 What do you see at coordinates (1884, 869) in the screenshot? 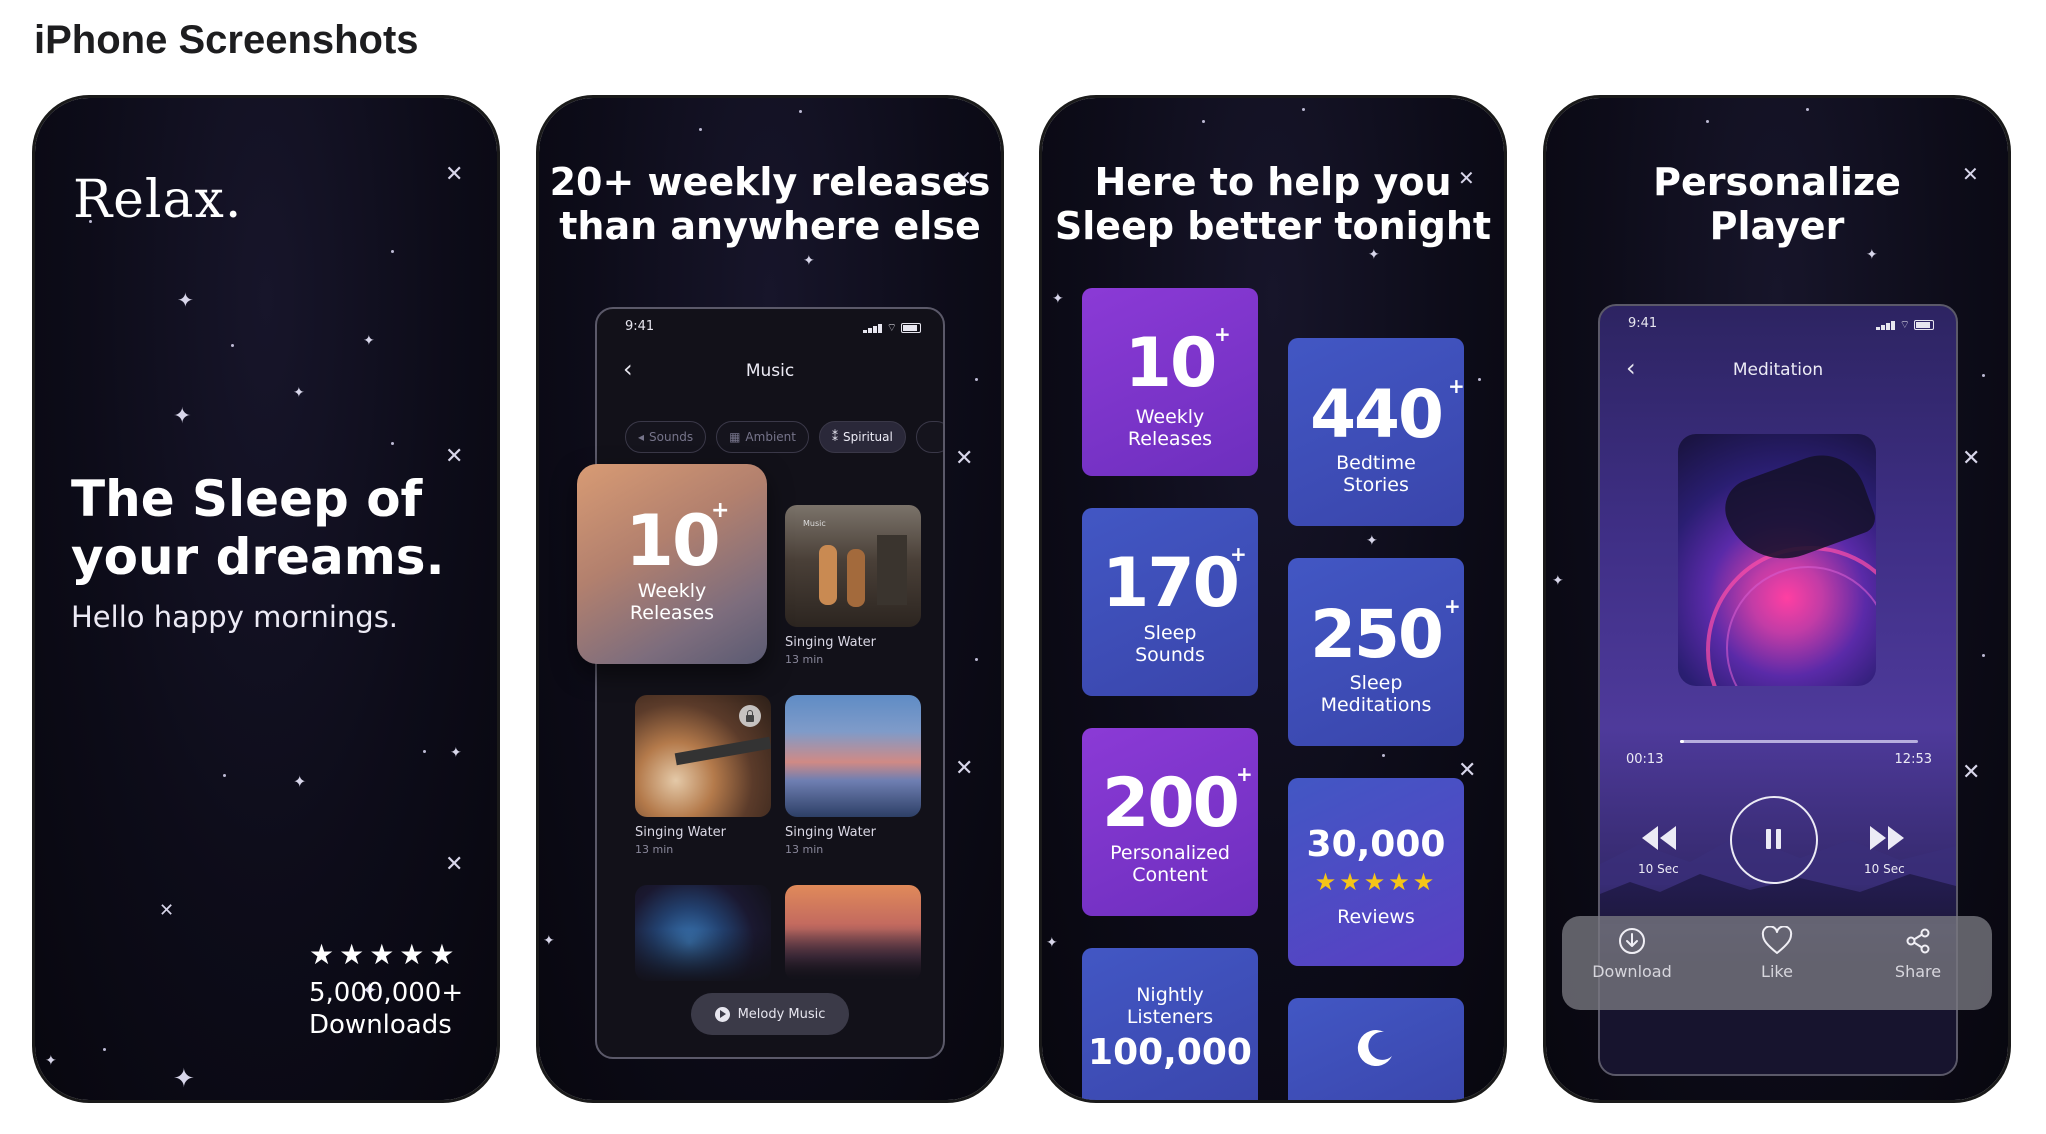
I see `forward-label: 10 Sec` at bounding box center [1884, 869].